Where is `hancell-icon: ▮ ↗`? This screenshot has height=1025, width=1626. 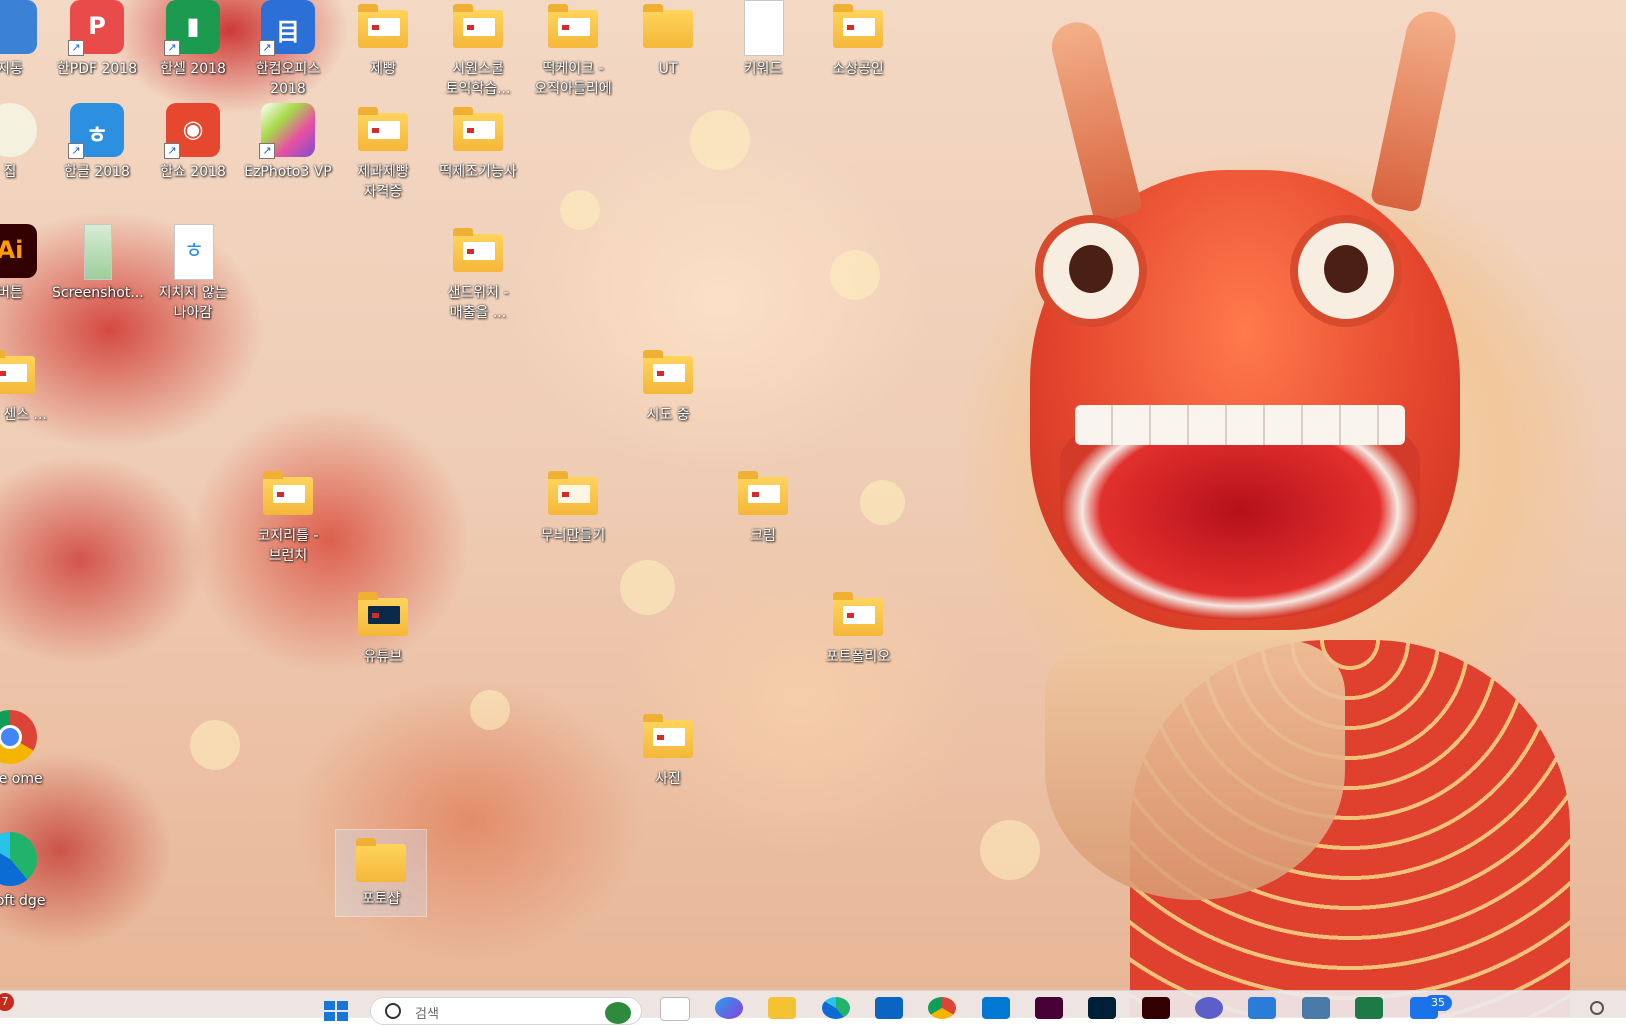
hancell-icon: ▮ ↗ is located at coordinates (192, 28).